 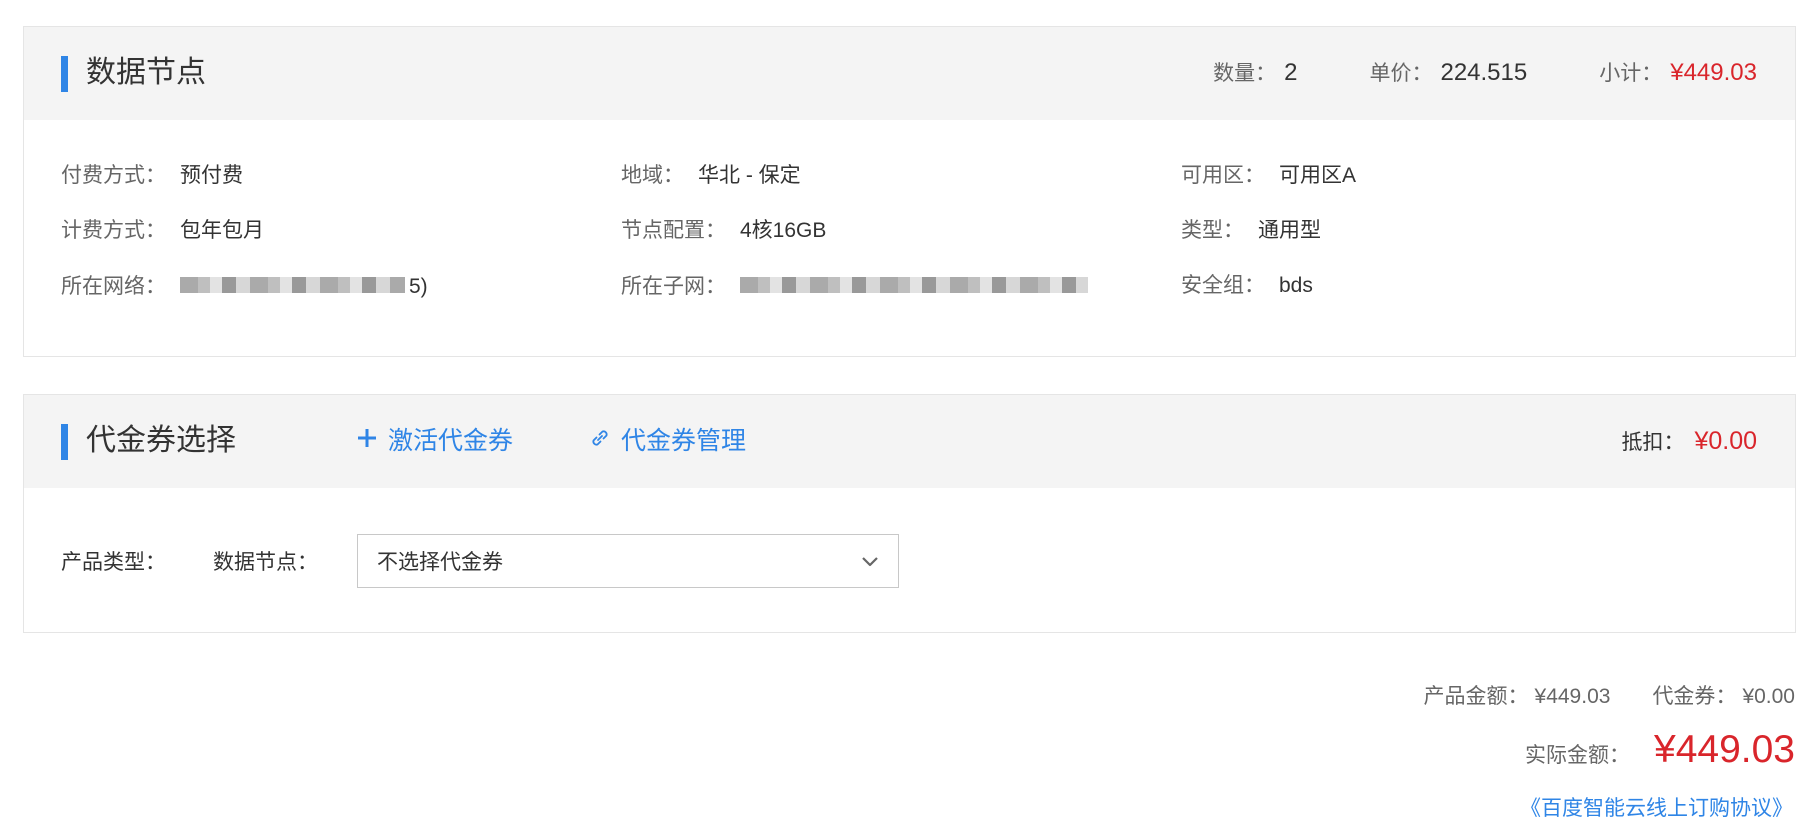 I want to click on region-field: 地域： 华北 - 保定, so click(x=901, y=188).